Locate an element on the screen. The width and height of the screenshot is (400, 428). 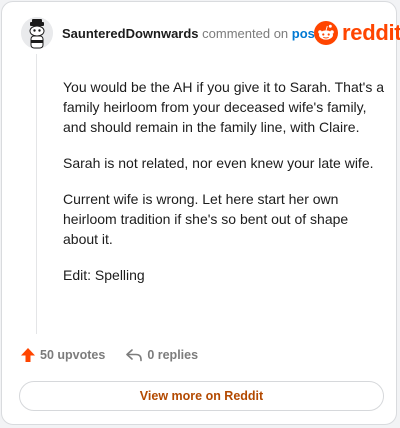
comment-header: SaunteredDownwards commented on post is located at coordinates (190, 34).